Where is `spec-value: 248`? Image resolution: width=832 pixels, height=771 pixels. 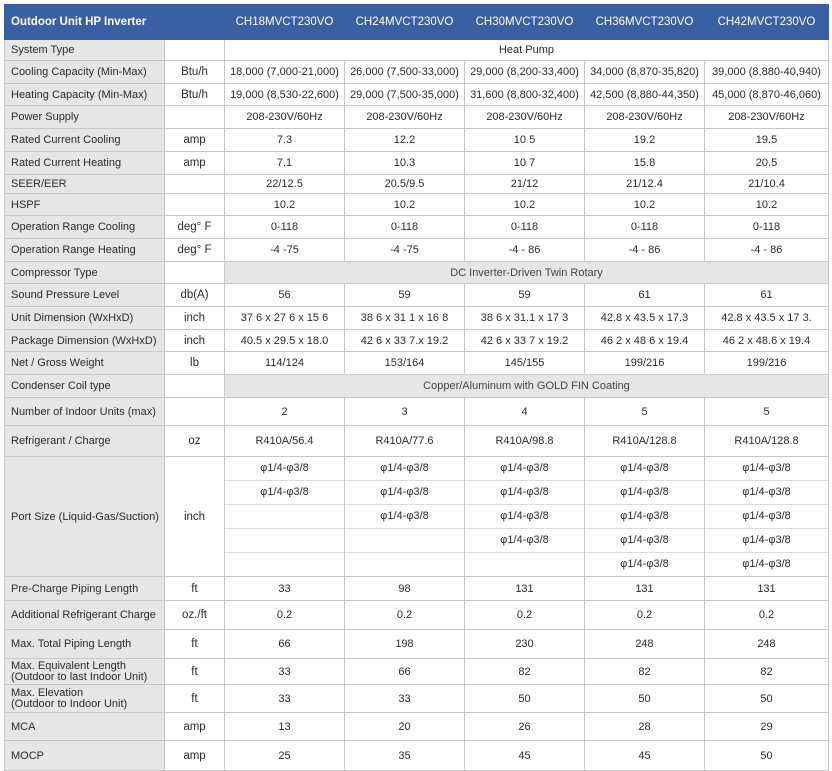
spec-value: 248 is located at coordinates (644, 644).